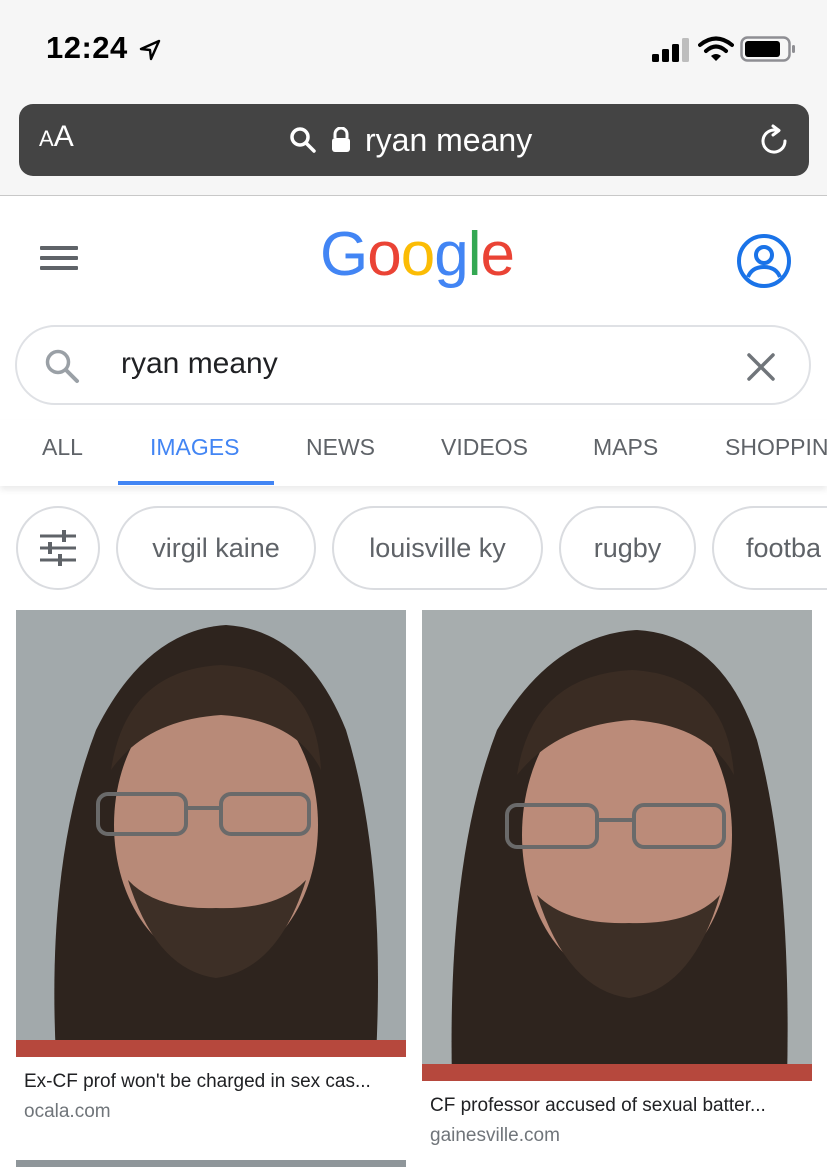 This screenshot has height=1167, width=827. I want to click on menu-icon, so click(59, 258).